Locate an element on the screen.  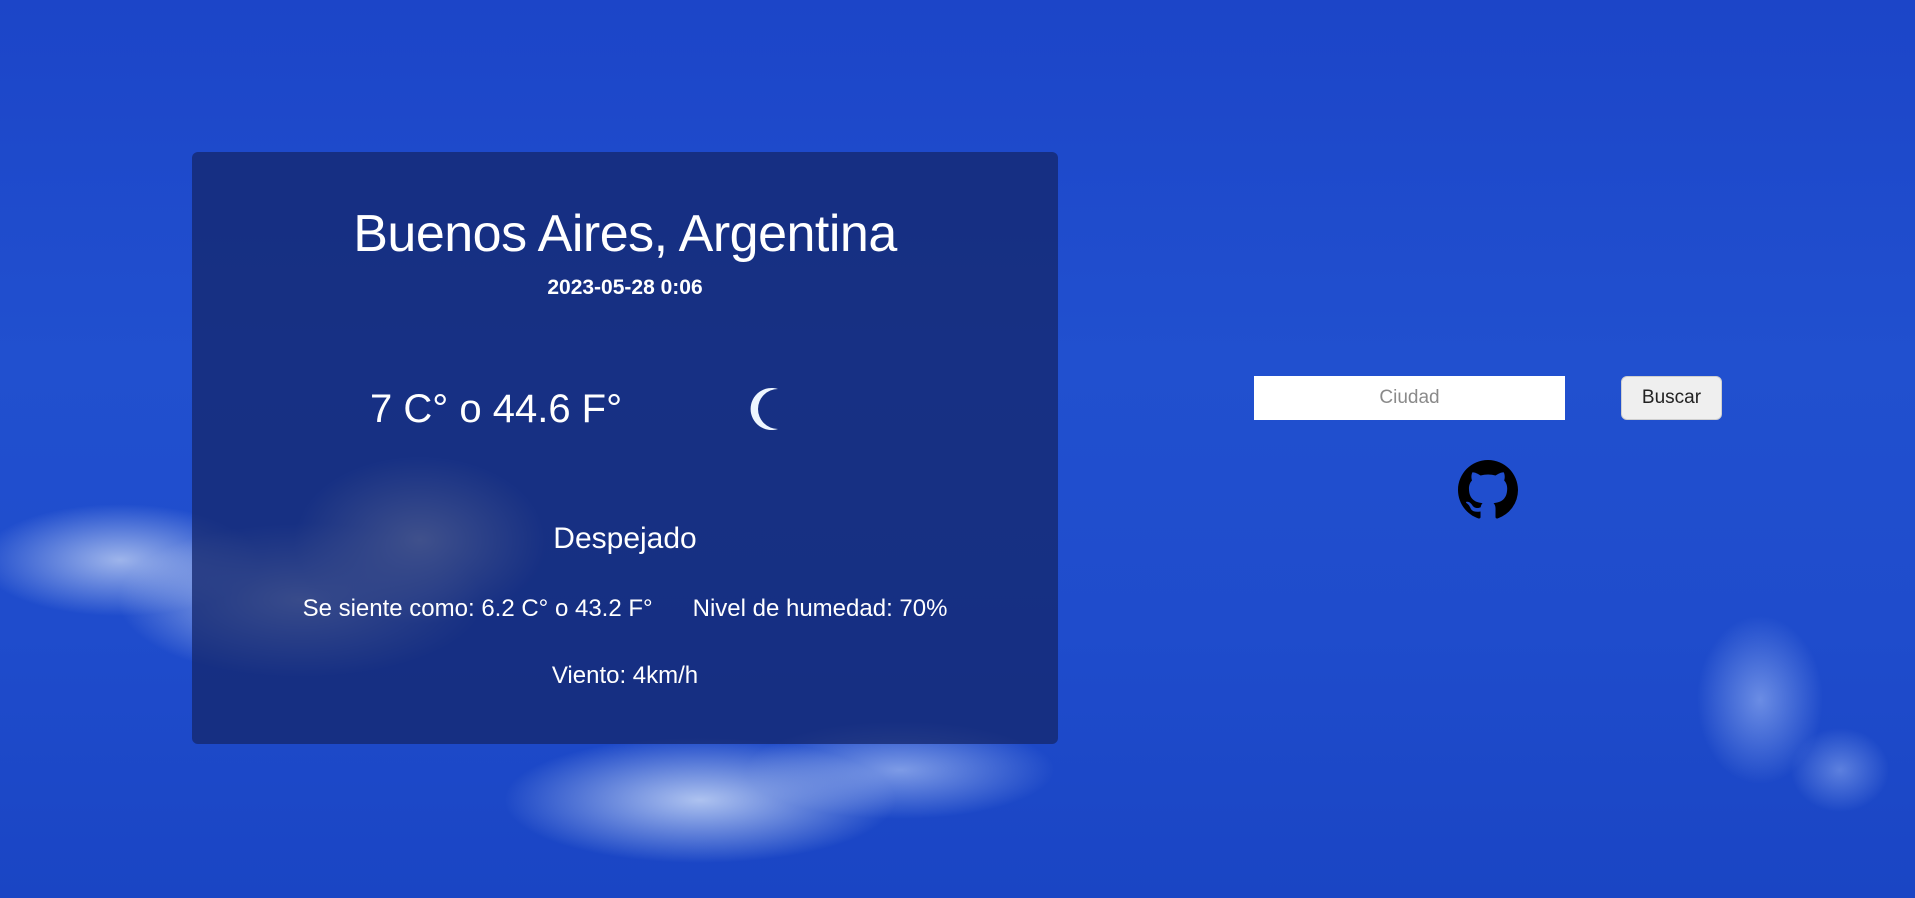
temperature: 7 C° o 44.6 F° is located at coordinates (496, 409).